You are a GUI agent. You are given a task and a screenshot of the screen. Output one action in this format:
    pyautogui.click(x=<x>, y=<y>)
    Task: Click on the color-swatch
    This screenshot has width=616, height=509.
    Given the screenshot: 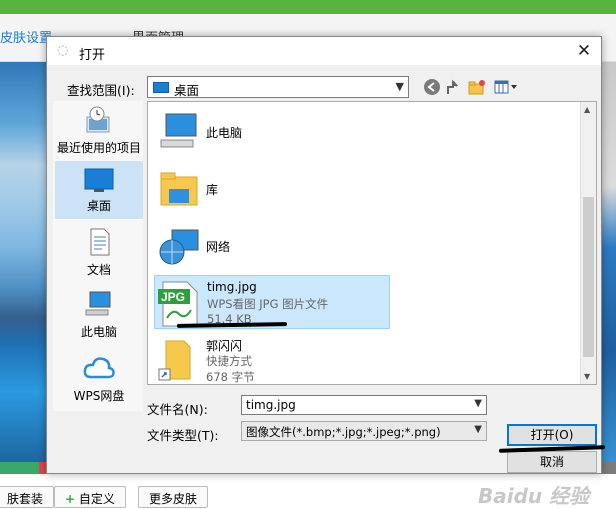 What is the action you would take?
    pyautogui.click(x=19, y=468)
    